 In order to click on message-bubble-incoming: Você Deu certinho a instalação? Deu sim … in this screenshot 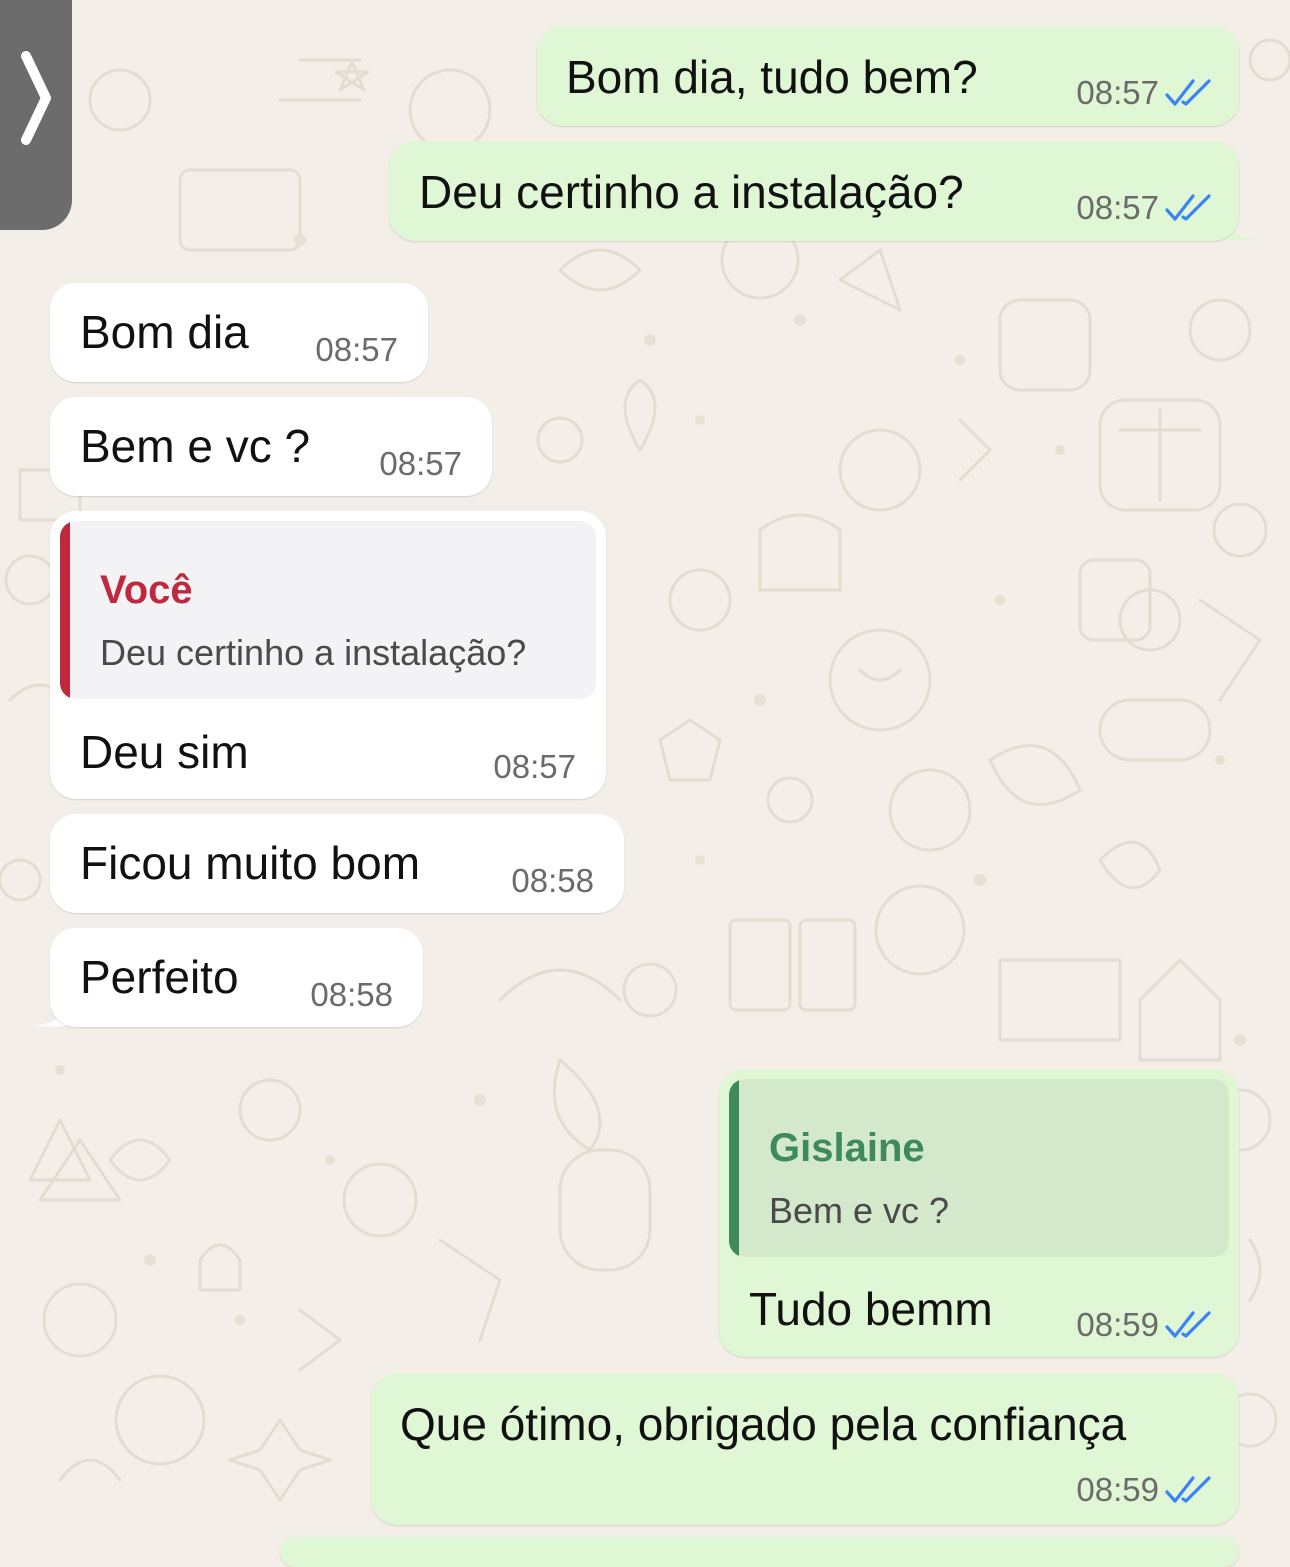, I will do `click(328, 655)`.